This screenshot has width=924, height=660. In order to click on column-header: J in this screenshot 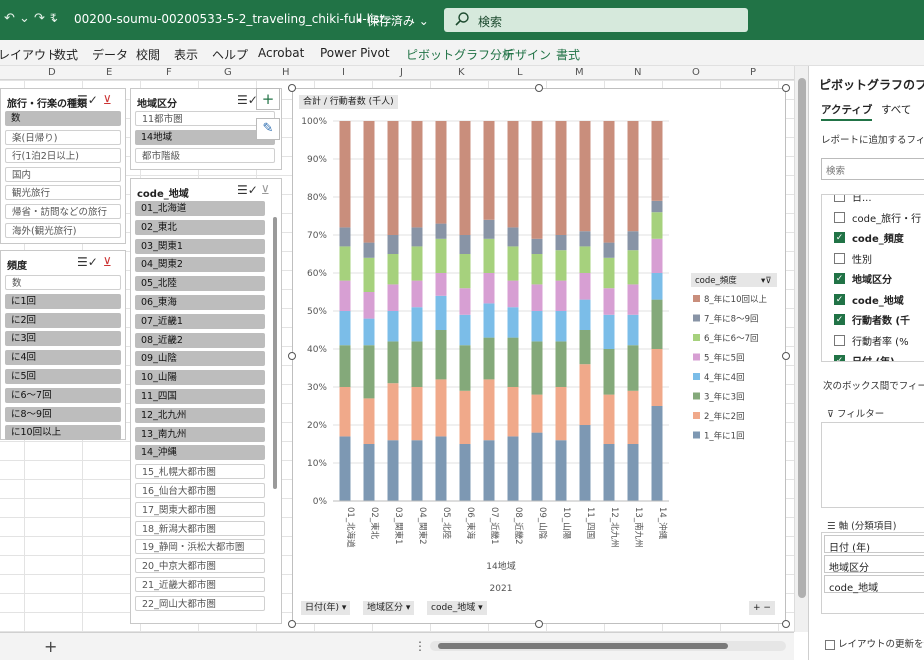, I will do `click(401, 72)`.